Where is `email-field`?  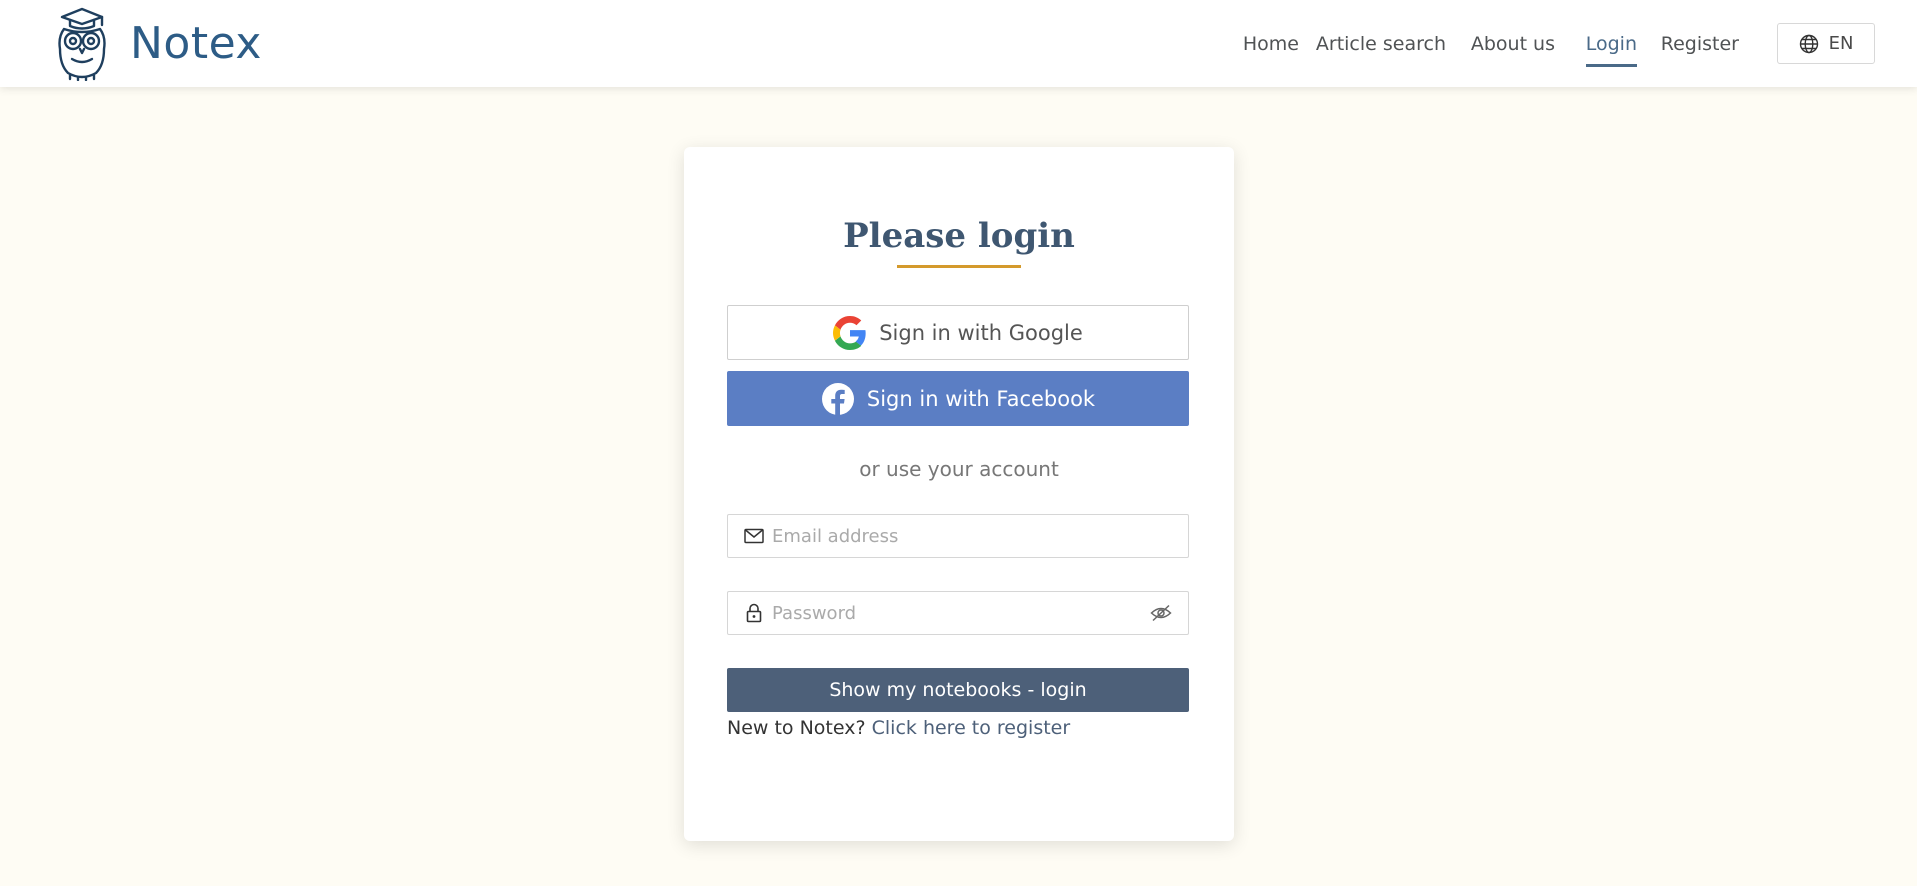
email-field is located at coordinates (958, 536).